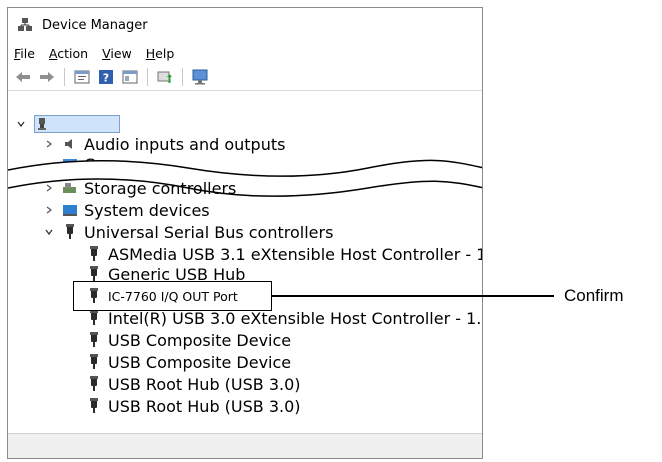 The image size is (662, 462). Describe the element at coordinates (209, 232) in the screenshot. I see `tree-item-label: Universal Serial Bus controllers` at that location.